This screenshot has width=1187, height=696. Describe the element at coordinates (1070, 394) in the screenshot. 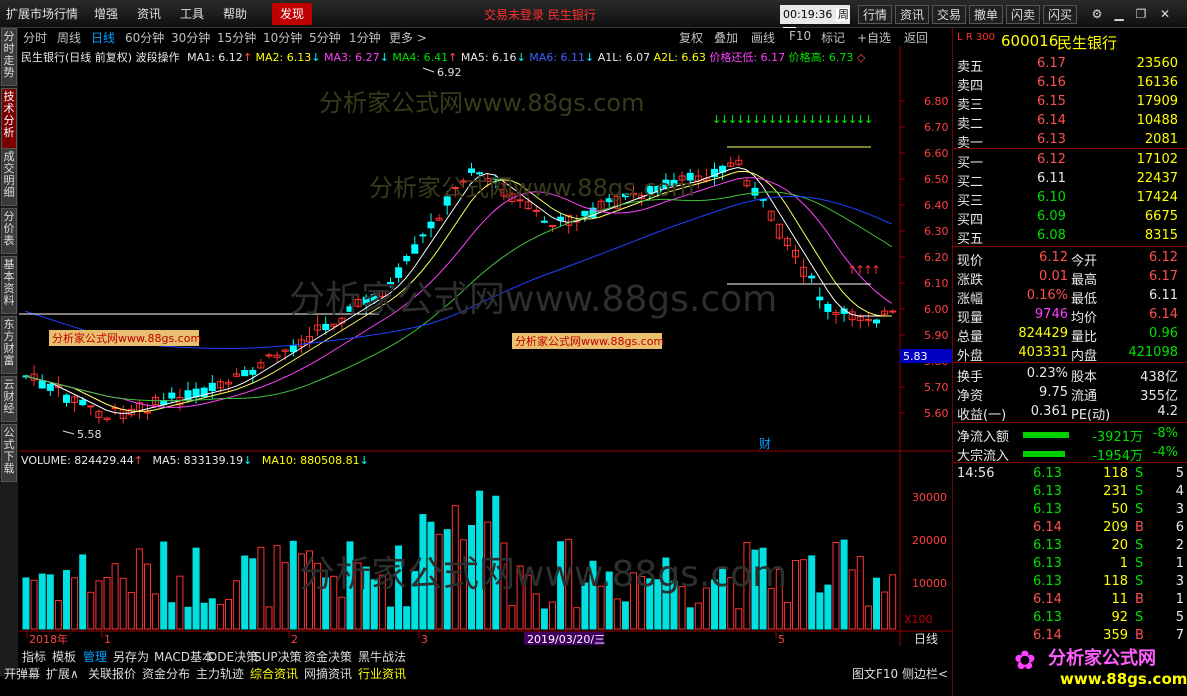

I see `fund-row: 净资 9.75 流通 355亿` at that location.